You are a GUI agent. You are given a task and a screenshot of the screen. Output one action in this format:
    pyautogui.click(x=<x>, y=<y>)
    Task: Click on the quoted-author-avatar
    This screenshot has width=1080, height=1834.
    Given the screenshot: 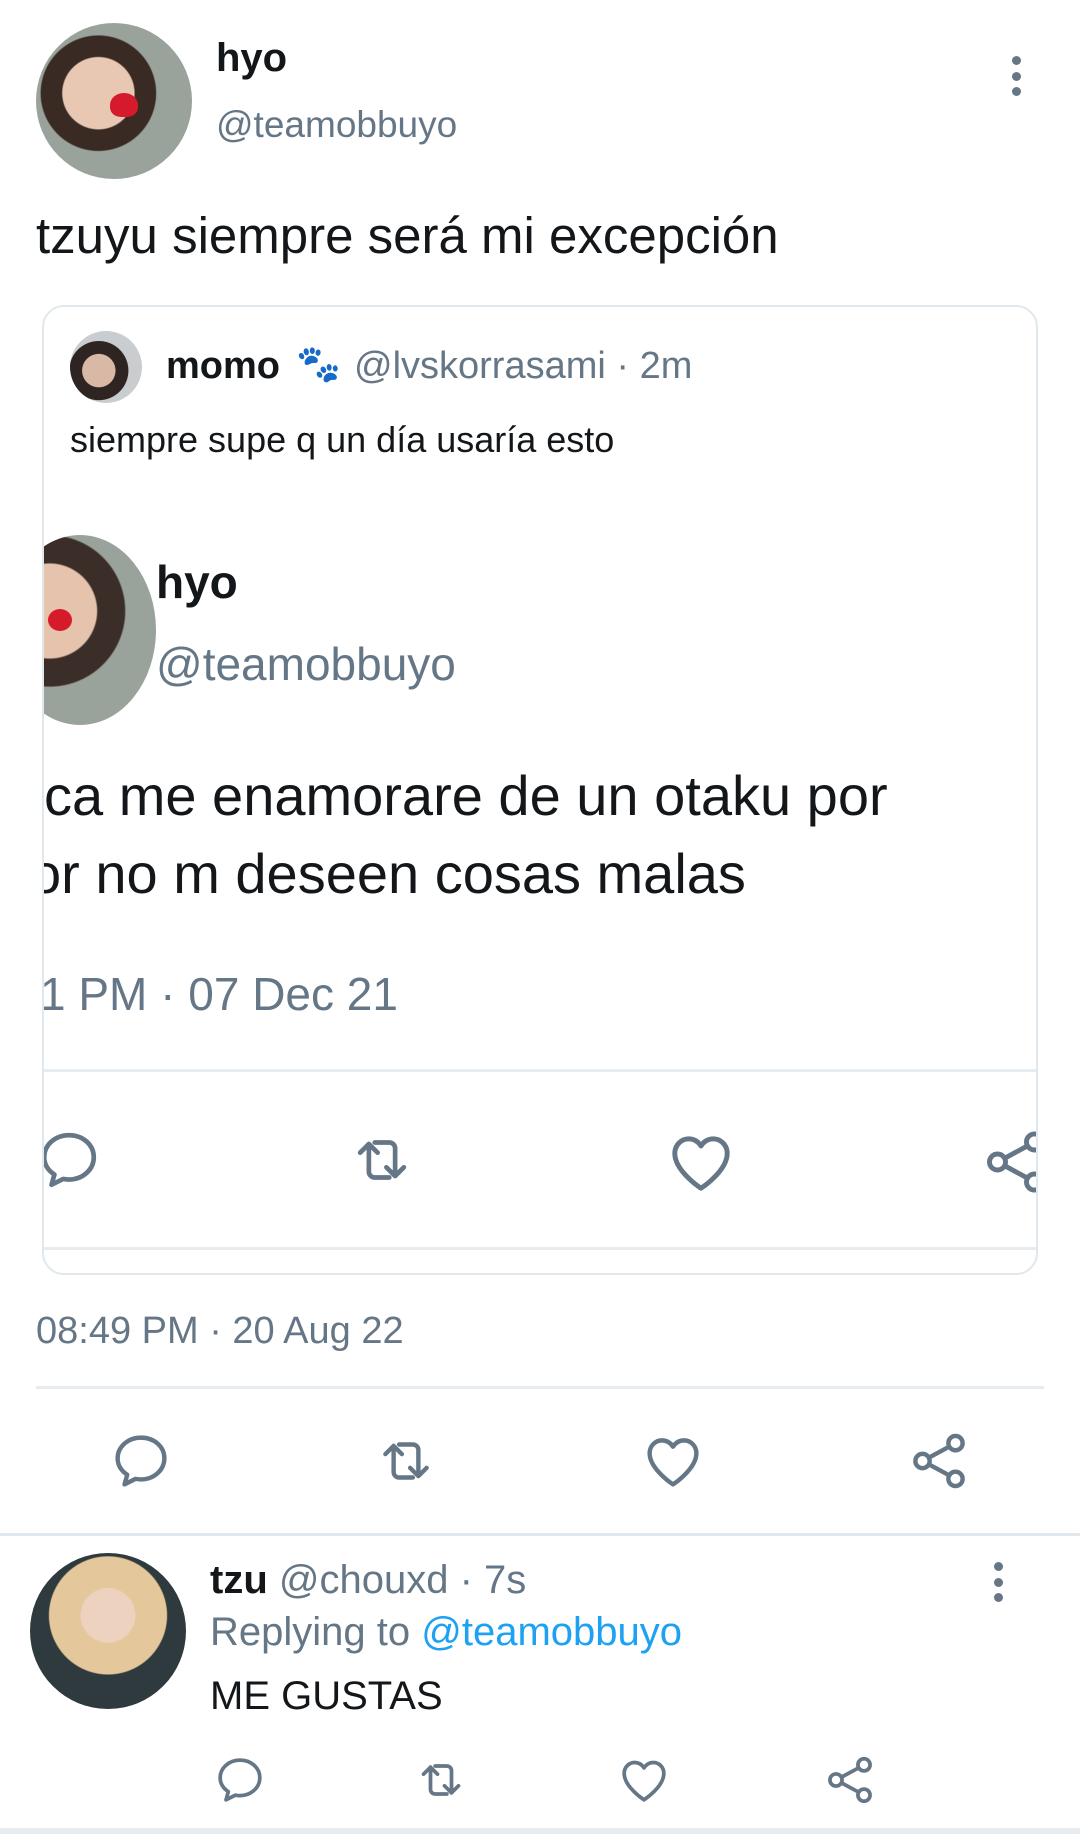 What is the action you would take?
    pyautogui.click(x=106, y=367)
    